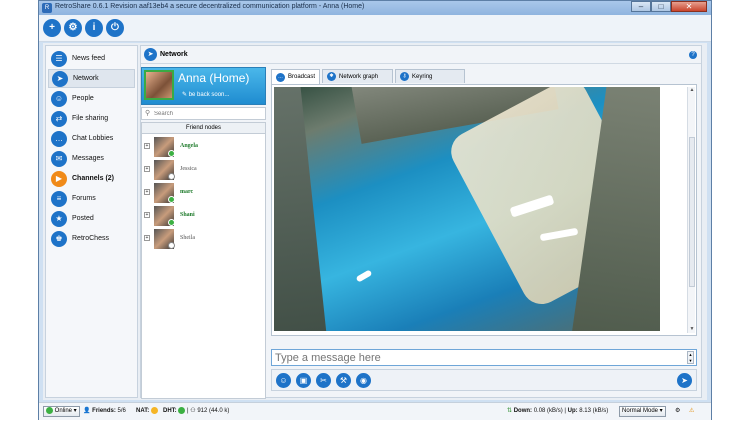  I want to click on sidebar-item-retrochess: ♚ RetroChess, so click(91, 238).